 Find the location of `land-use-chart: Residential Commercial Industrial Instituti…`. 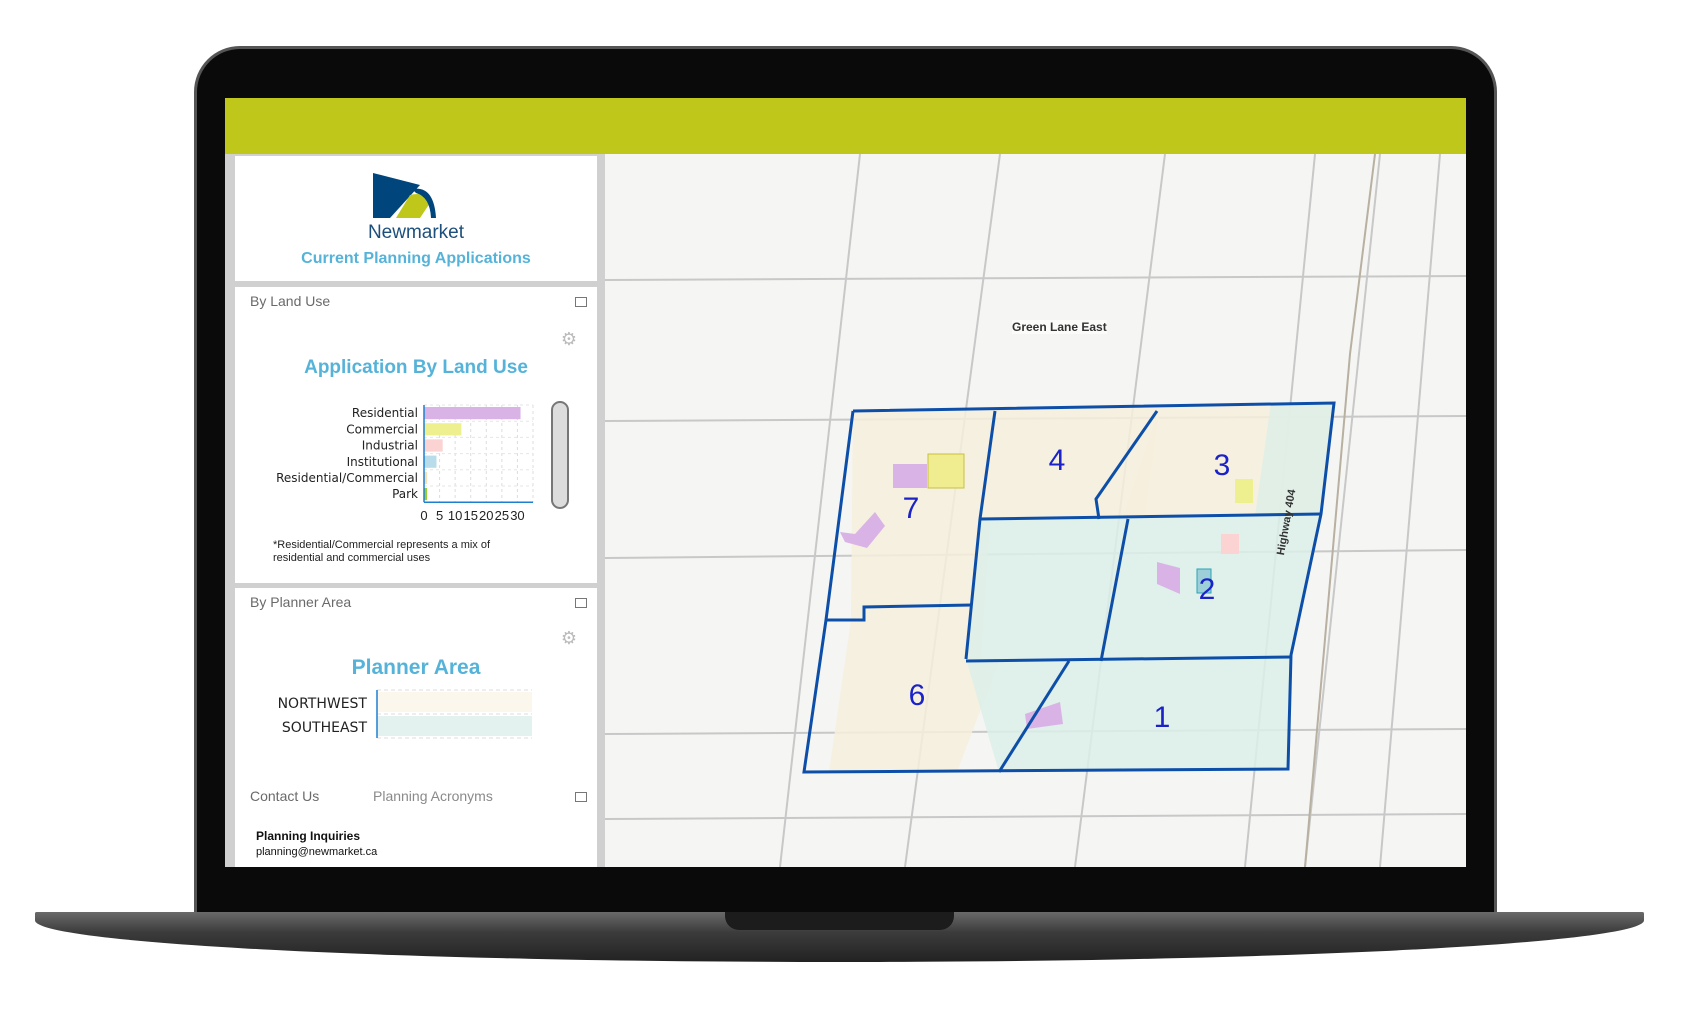

land-use-chart: Residential Commercial Industrial Instituti… is located at coordinates (405, 463).